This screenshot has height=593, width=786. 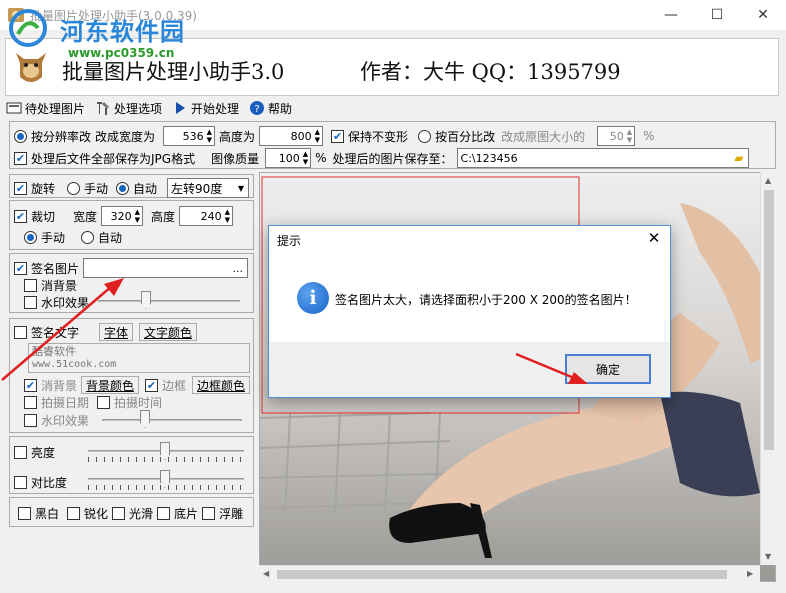 I want to click on shoot-date-label: 拍摄日期, so click(x=65, y=403).